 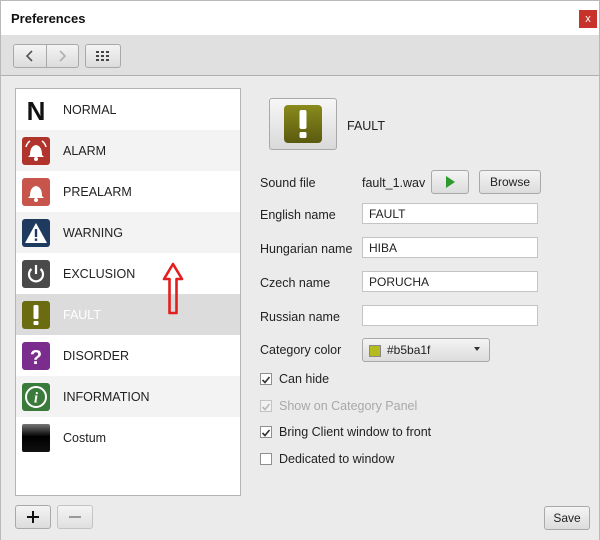 I want to click on info-icon: i, so click(x=36, y=396).